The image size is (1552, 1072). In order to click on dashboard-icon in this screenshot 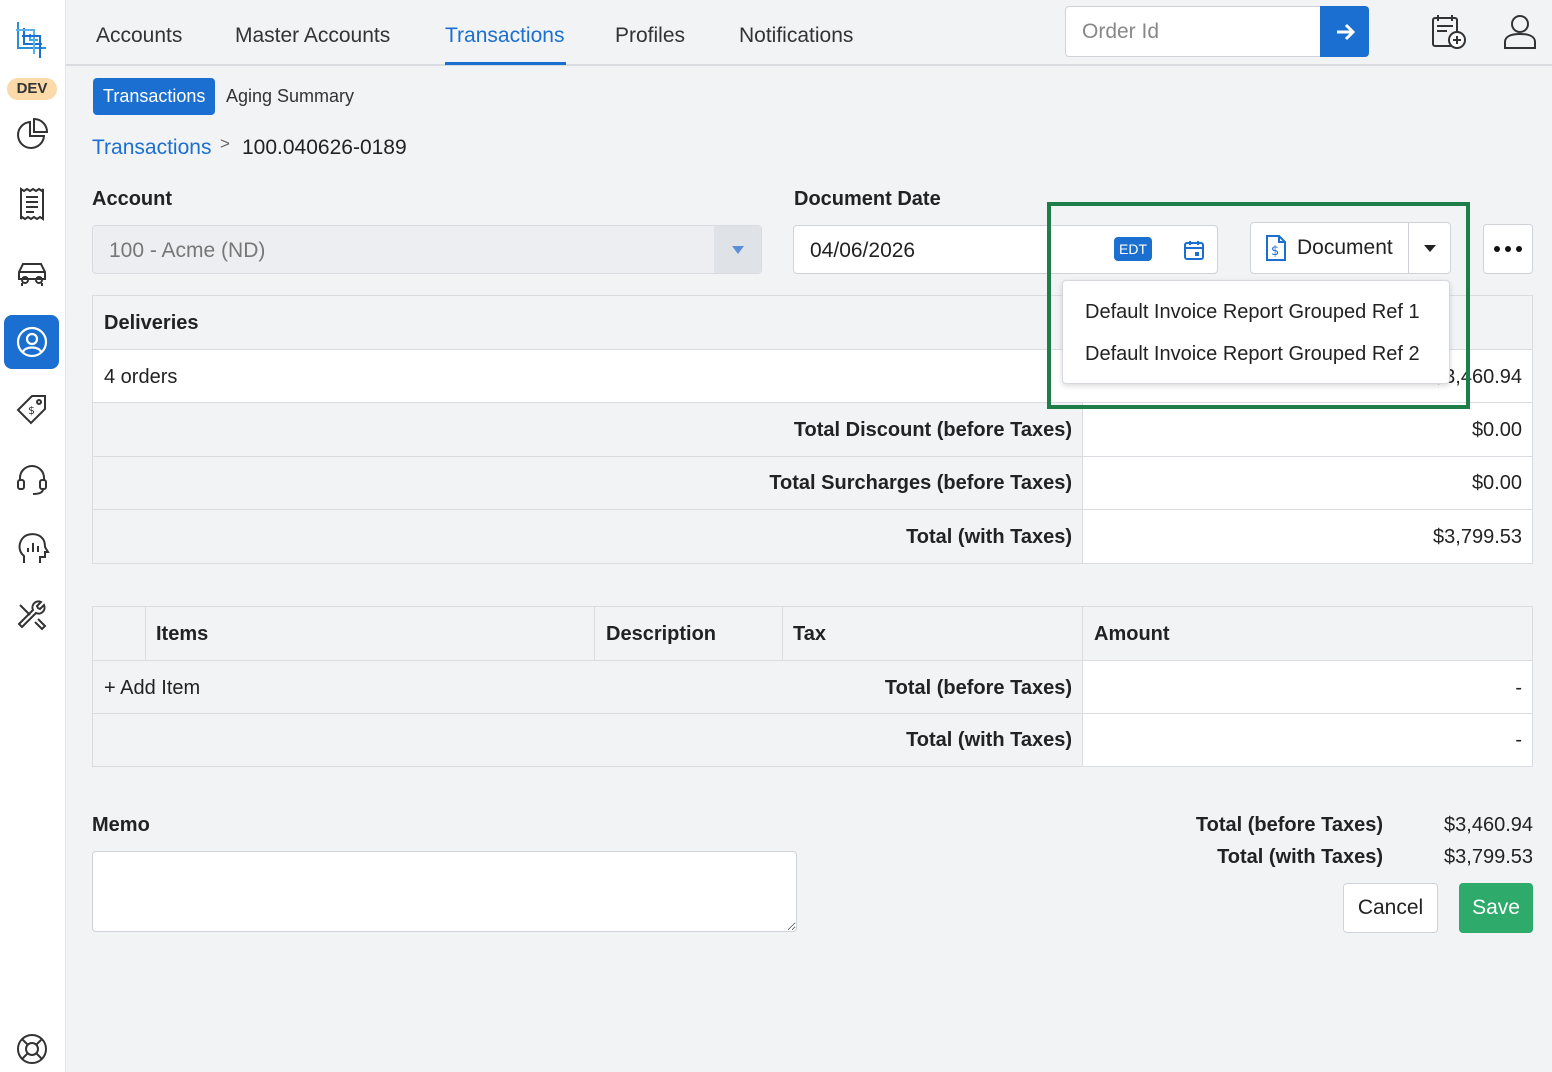, I will do `click(31, 135)`.